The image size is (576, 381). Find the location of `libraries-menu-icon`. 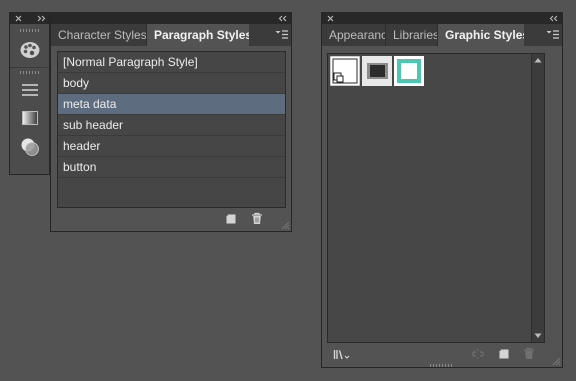

libraries-menu-icon is located at coordinates (342, 355).